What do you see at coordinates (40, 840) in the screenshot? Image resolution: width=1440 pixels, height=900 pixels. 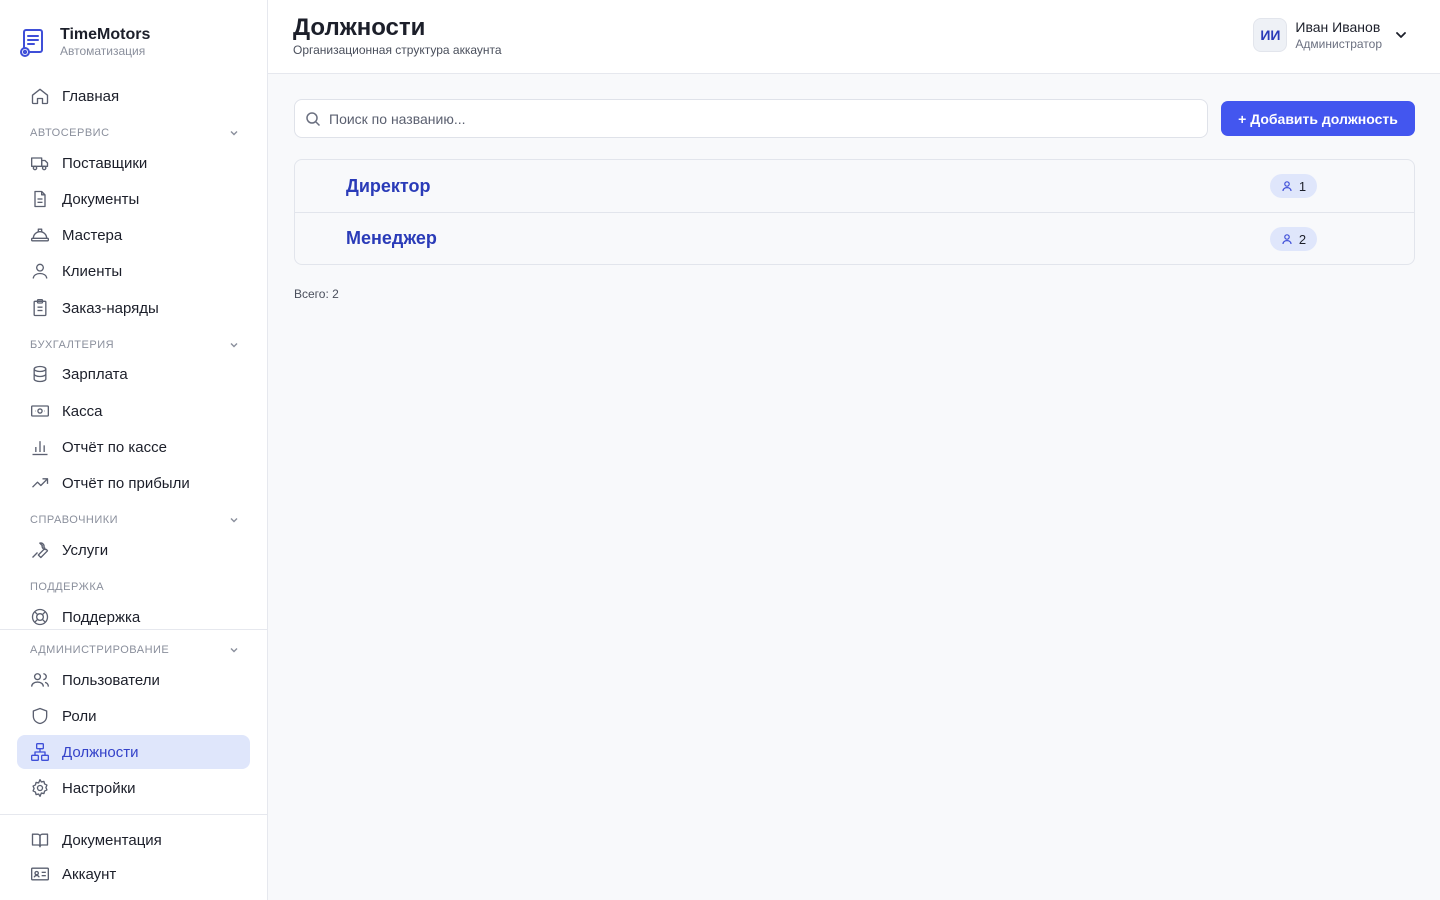 I see `book-open-icon` at bounding box center [40, 840].